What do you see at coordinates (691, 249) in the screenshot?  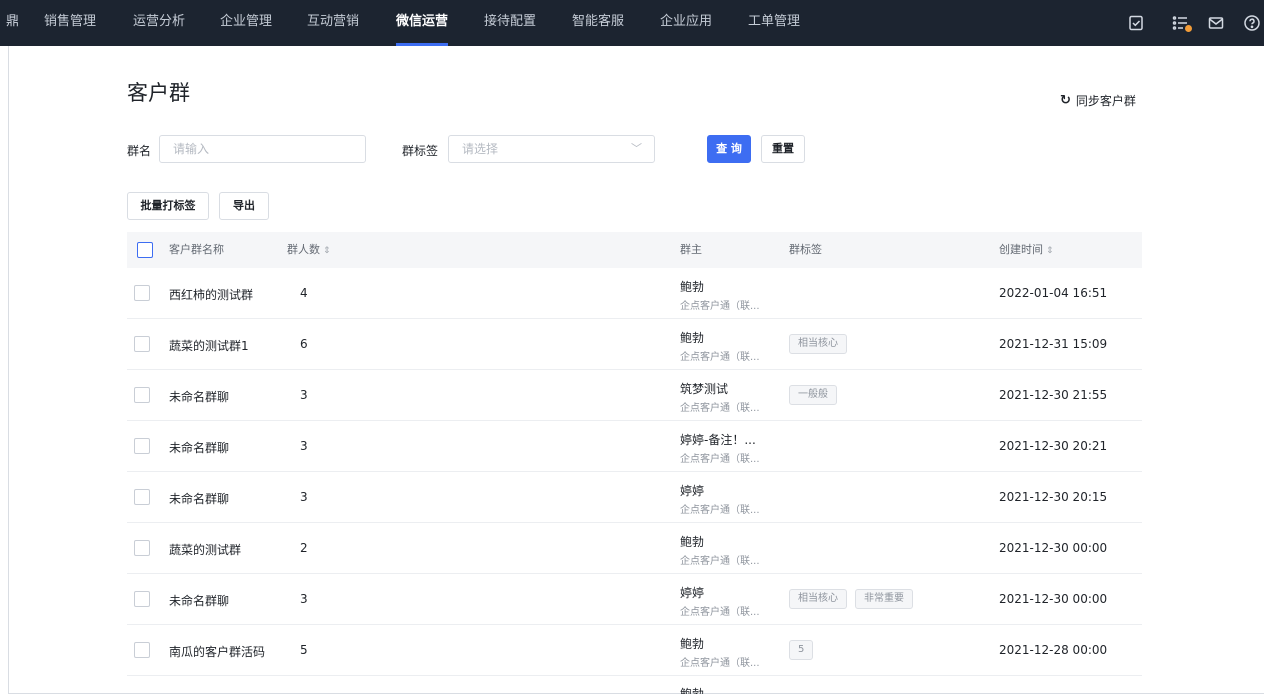 I see `column-owner: 群主` at bounding box center [691, 249].